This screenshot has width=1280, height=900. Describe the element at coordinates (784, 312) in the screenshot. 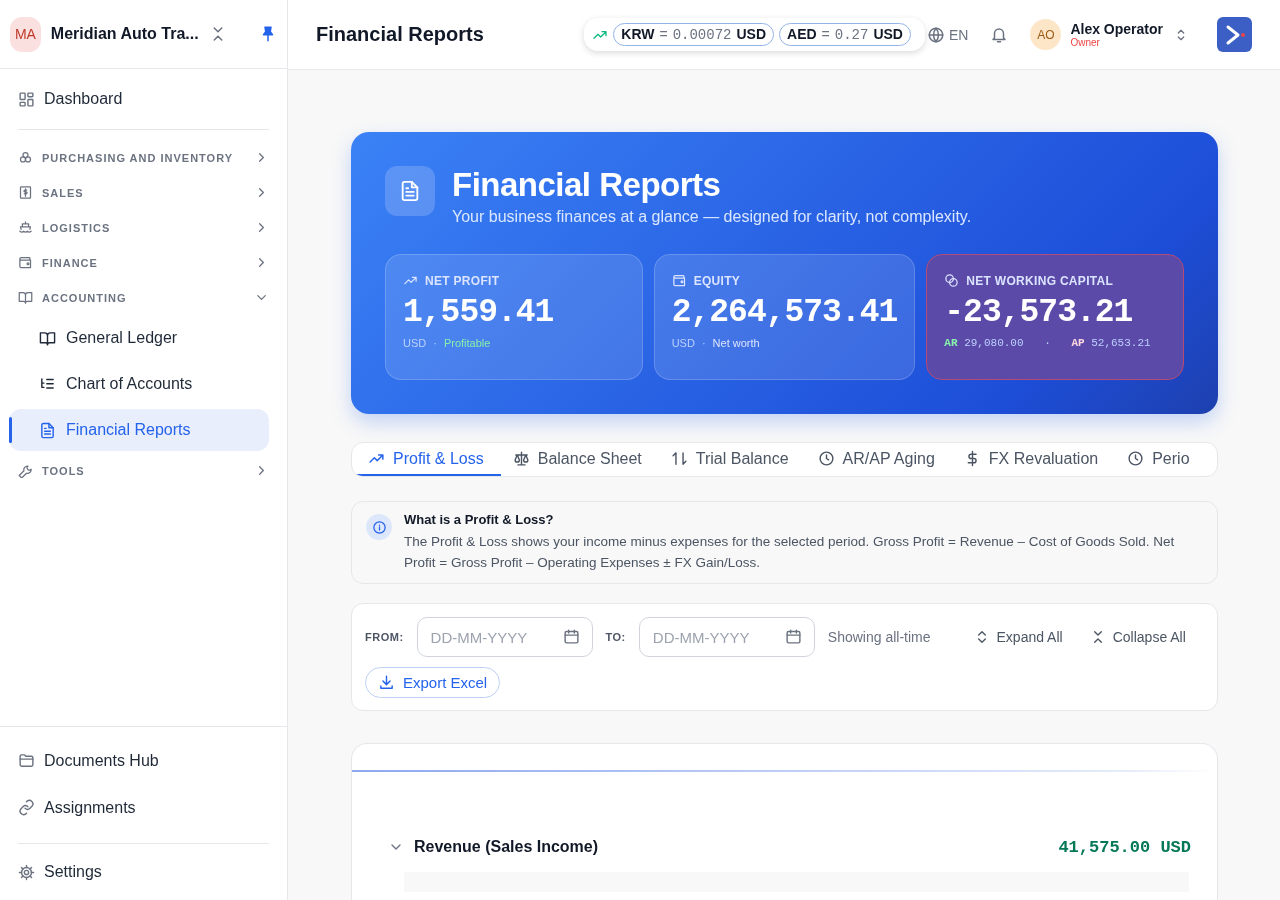

I see `kpi-value: 2,264,573.41` at that location.